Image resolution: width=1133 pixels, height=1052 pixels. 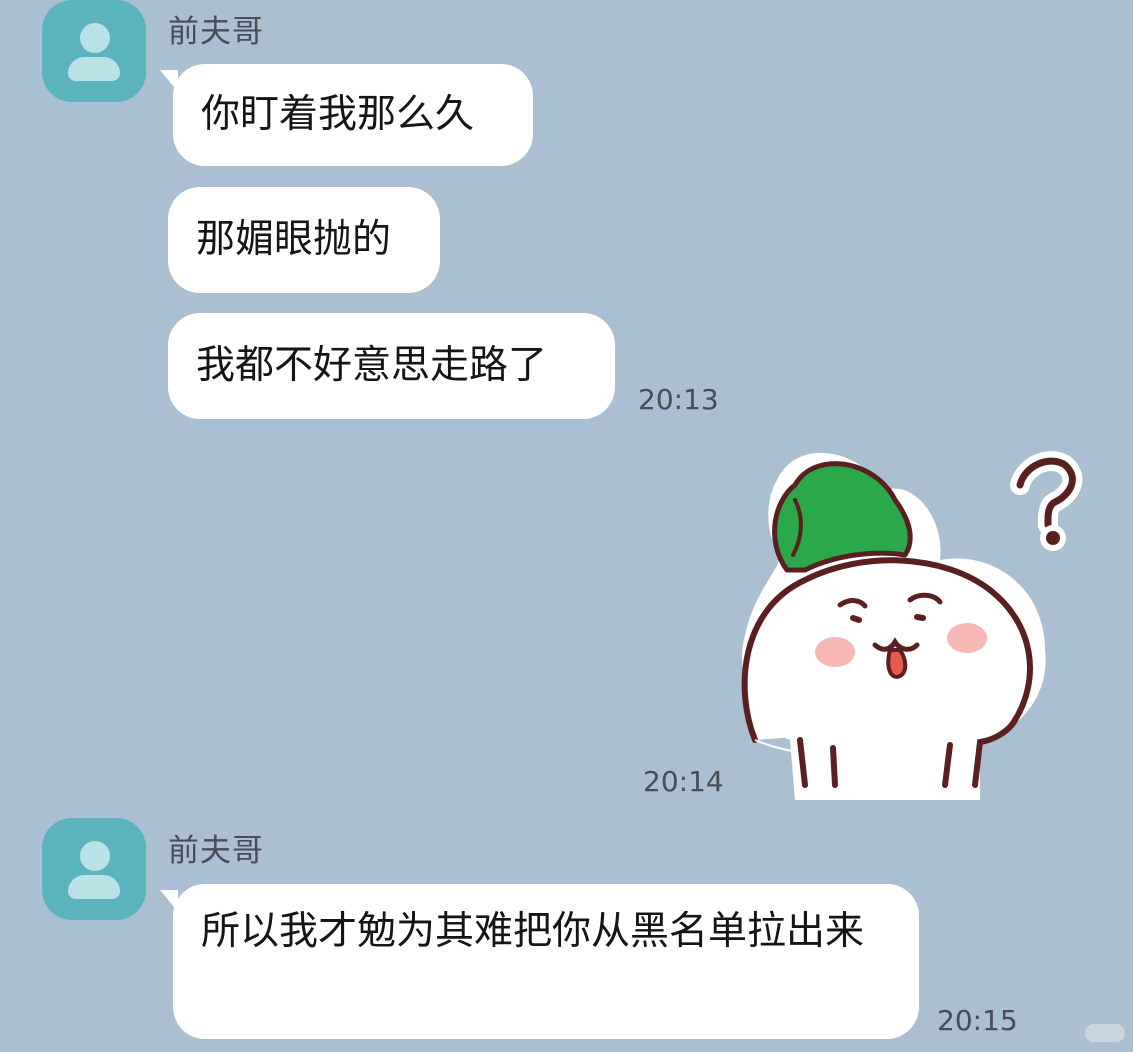 I want to click on watermark-badge, so click(x=1105, y=1033).